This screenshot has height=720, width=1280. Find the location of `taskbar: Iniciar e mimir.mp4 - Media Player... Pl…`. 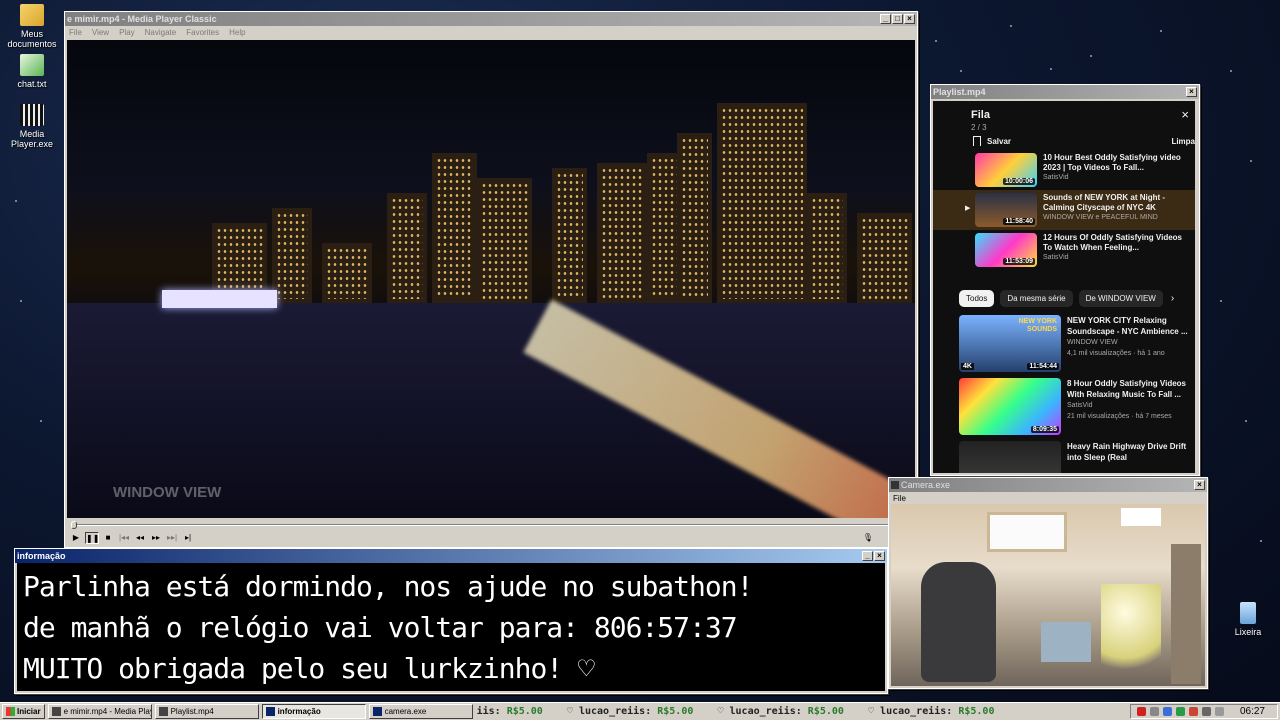

taskbar: Iniciar e mimir.mp4 - Media Player... Pl… is located at coordinates (640, 711).